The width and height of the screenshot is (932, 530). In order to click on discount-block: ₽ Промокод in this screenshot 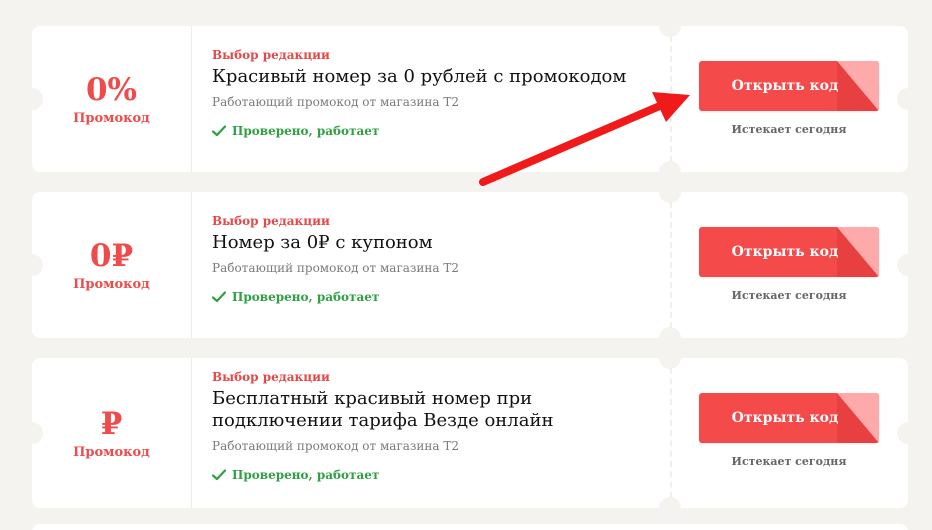, I will do `click(112, 433)`.